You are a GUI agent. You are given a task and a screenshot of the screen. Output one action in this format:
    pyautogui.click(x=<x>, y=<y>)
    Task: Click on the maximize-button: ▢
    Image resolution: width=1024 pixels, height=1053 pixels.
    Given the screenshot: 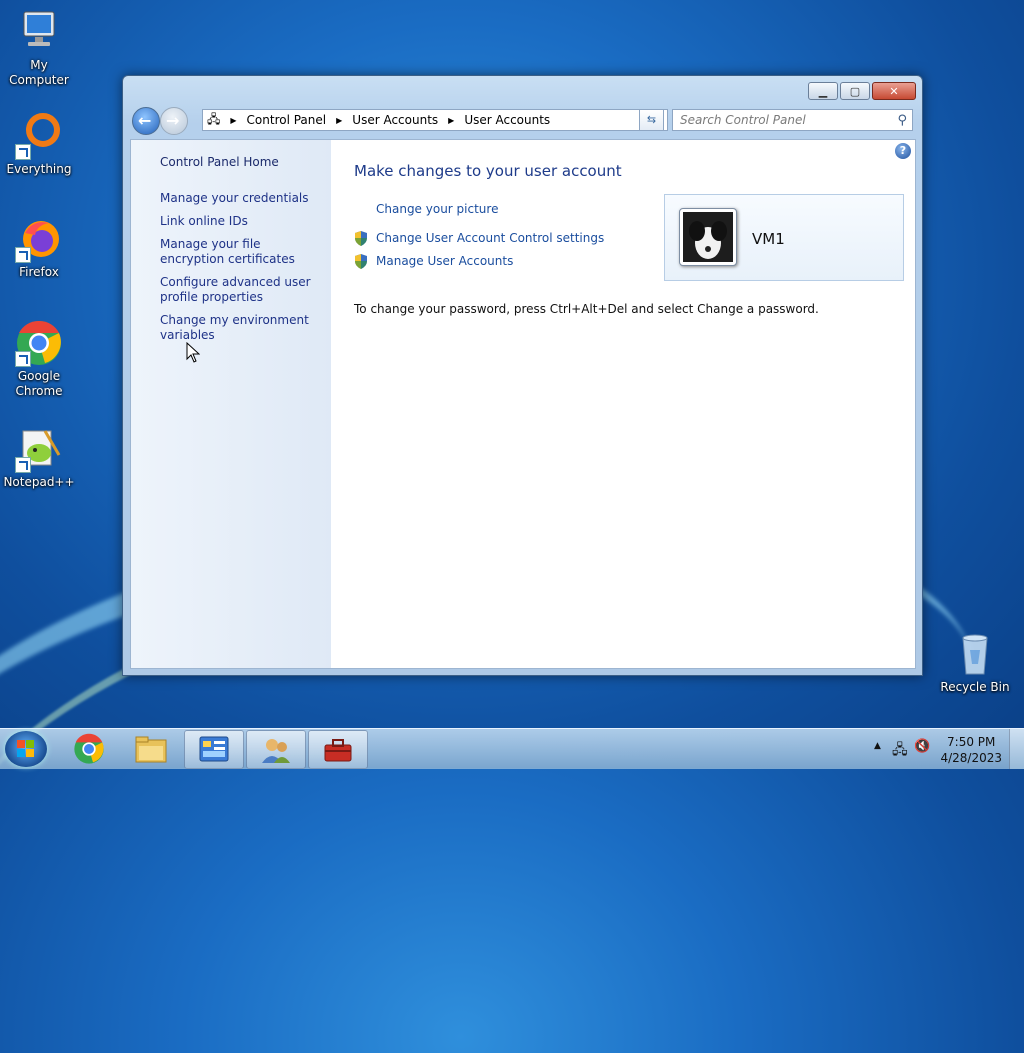 What is the action you would take?
    pyautogui.click(x=855, y=91)
    